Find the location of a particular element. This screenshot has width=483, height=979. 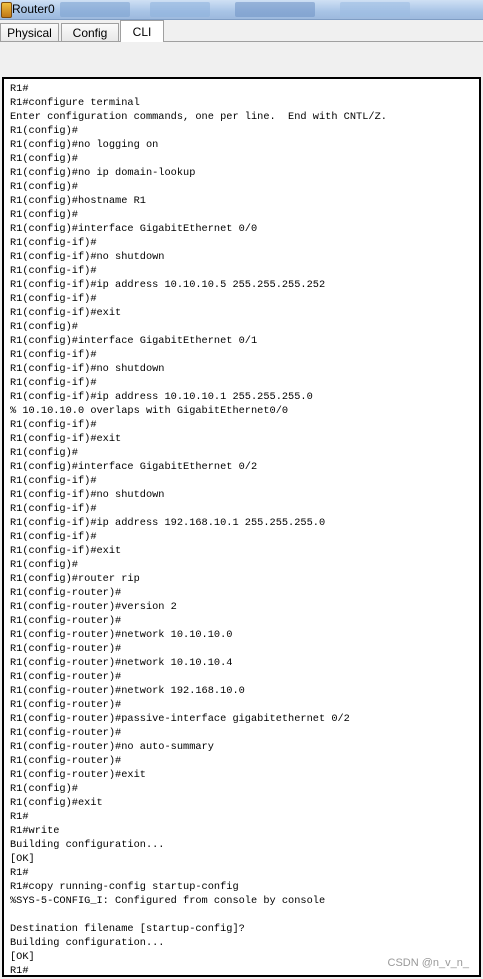

console-line: R1(config-router)#network 192.168.10.0 is located at coordinates (127, 691).